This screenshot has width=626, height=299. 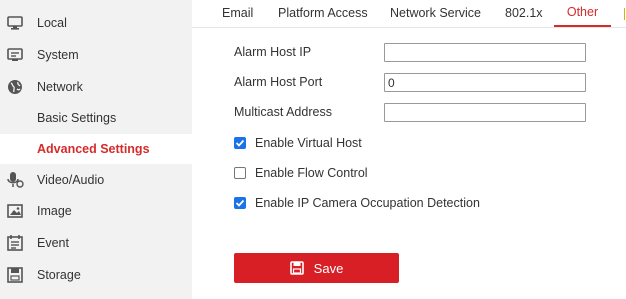 I want to click on enable-virtual-host-checkbox, so click(x=240, y=143).